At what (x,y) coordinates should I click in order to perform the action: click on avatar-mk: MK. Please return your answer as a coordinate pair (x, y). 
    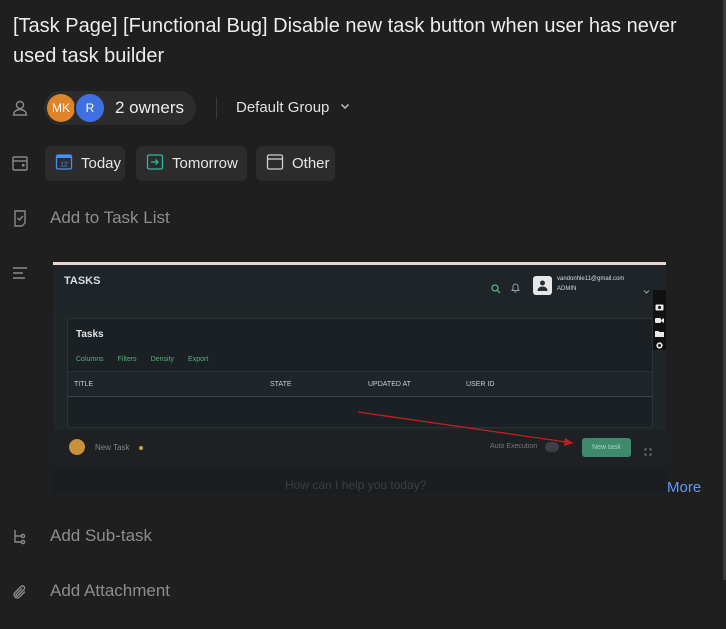
    Looking at the image, I should click on (61, 108).